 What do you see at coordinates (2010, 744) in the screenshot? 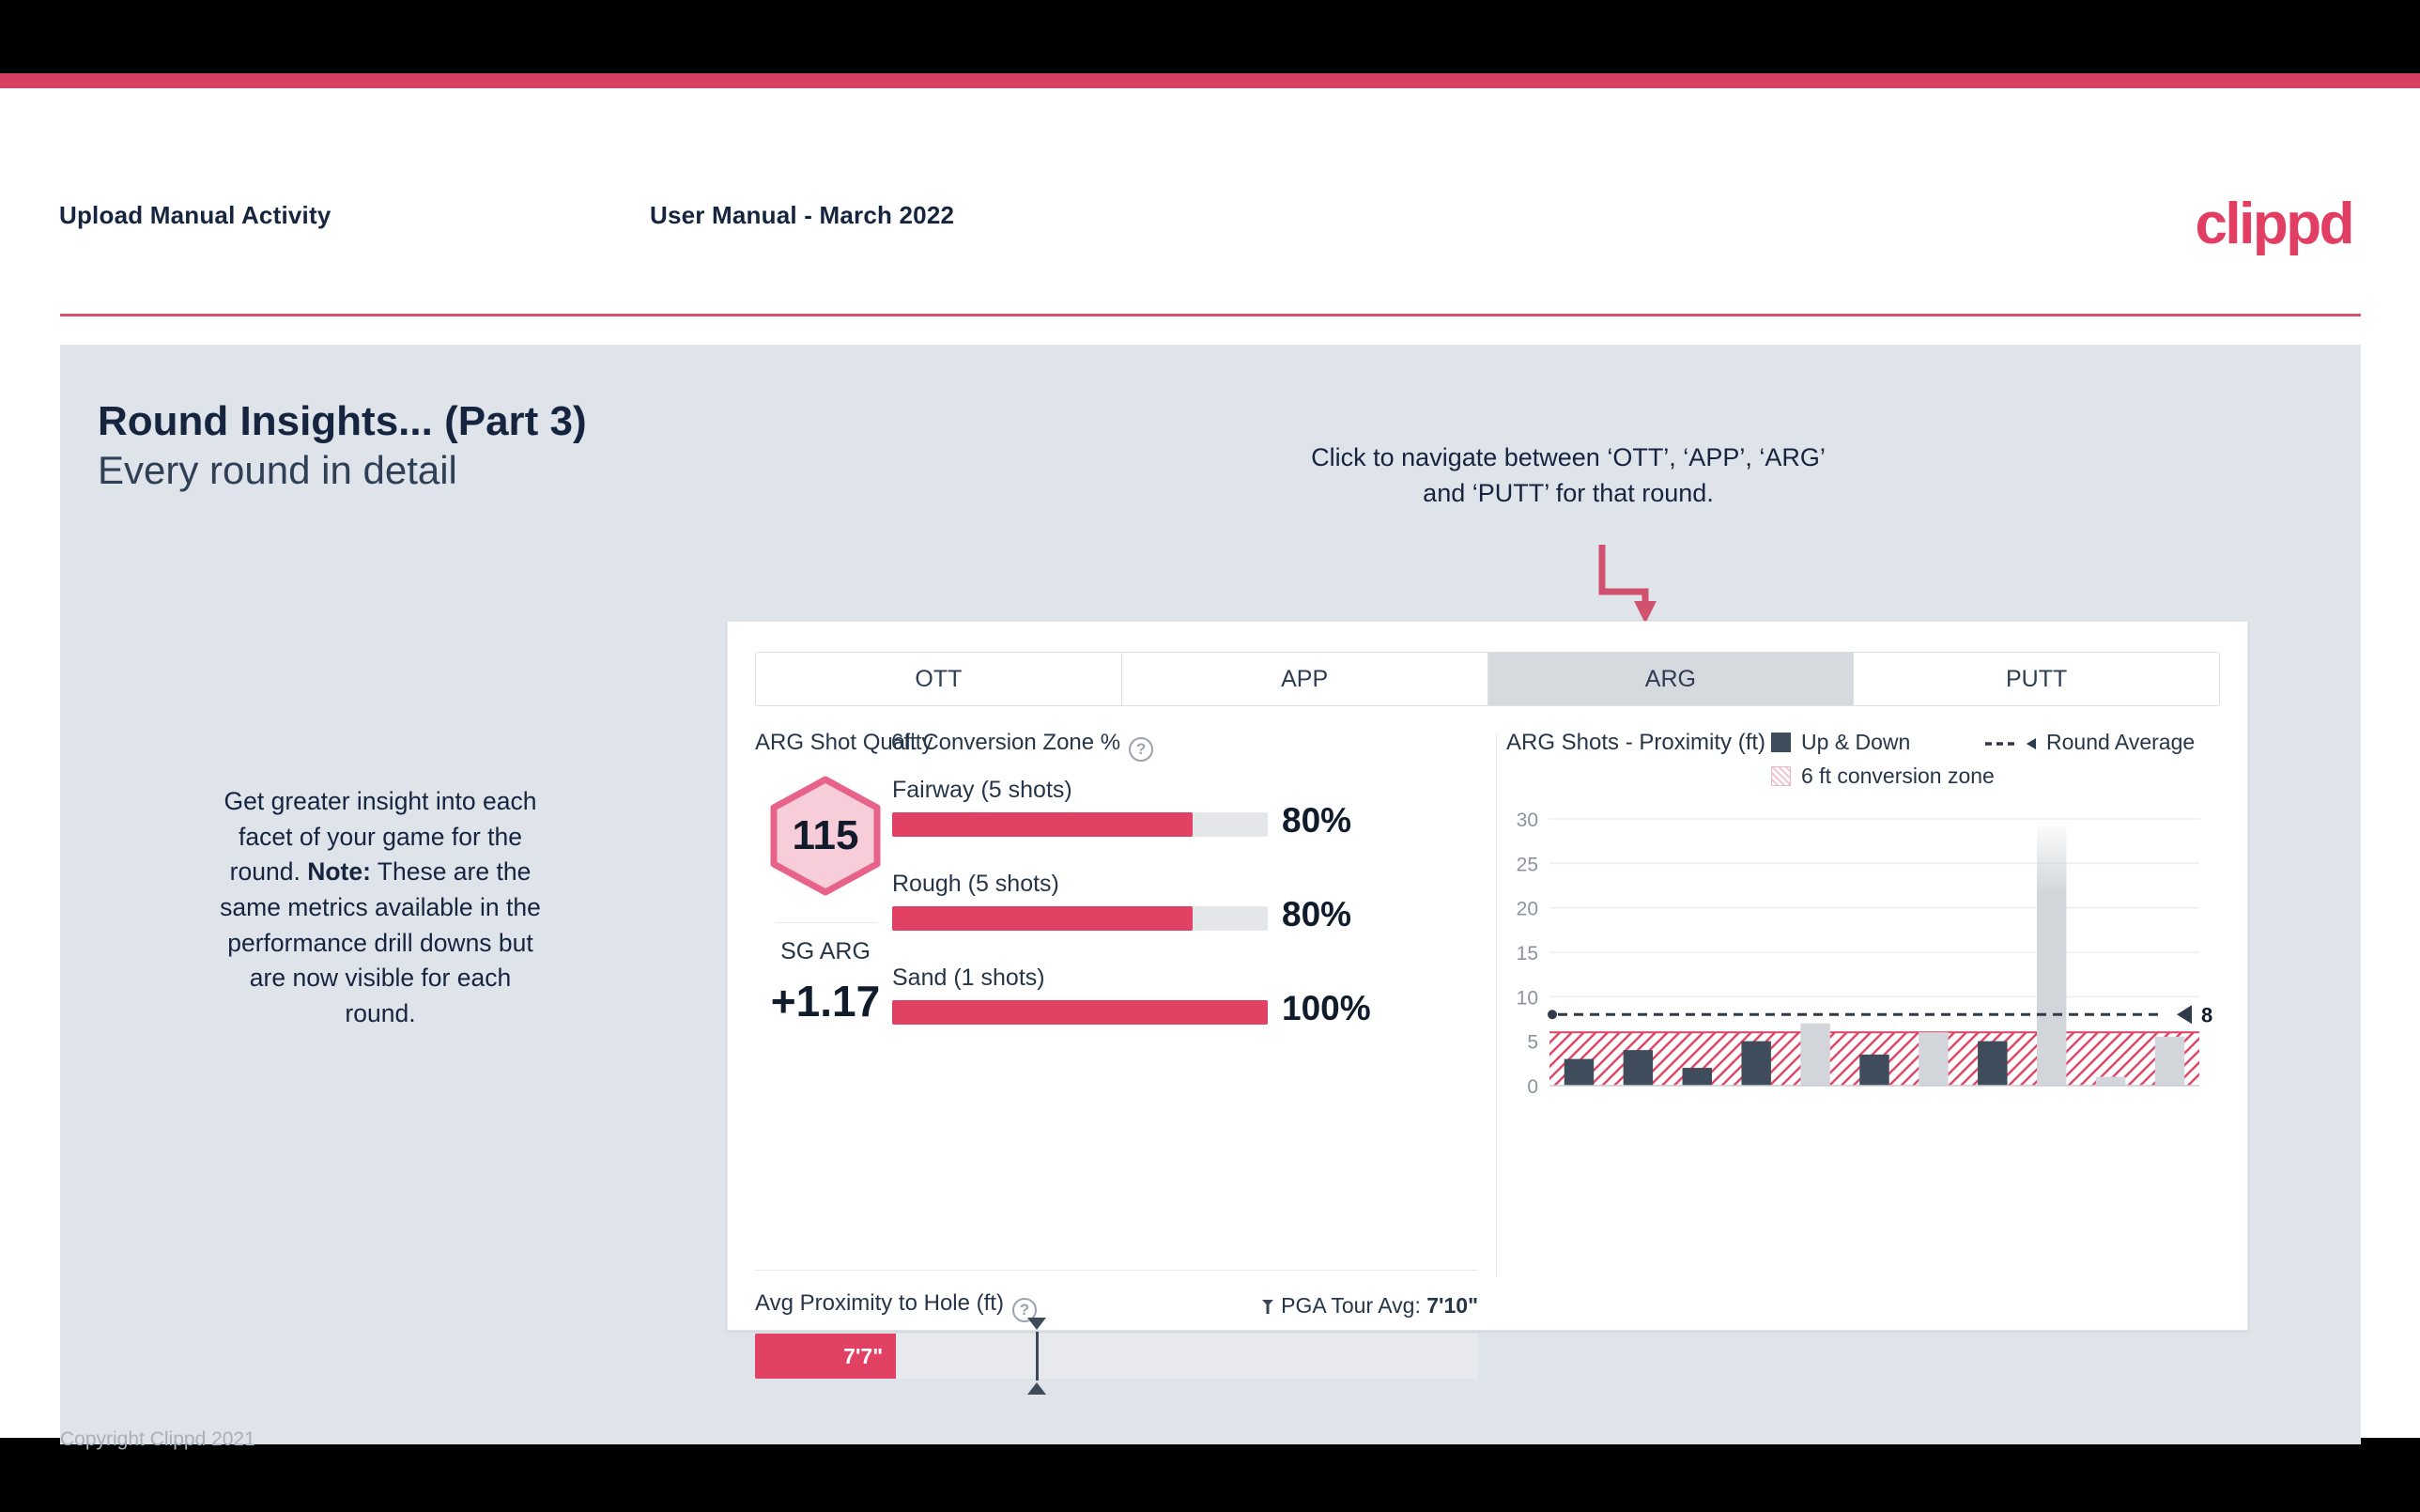
I see `legend-dashed-arrow-icon` at bounding box center [2010, 744].